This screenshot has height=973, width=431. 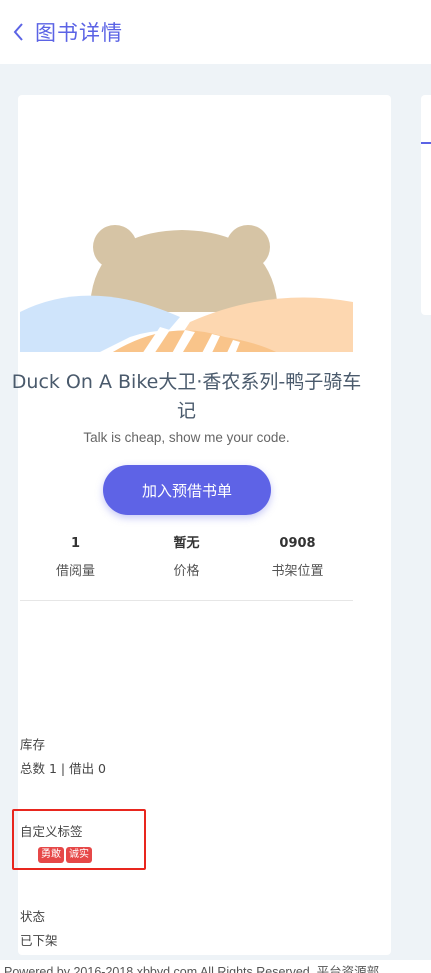 What do you see at coordinates (75, 556) in the screenshot?
I see `stat-borrow-count: 1 借阅量` at bounding box center [75, 556].